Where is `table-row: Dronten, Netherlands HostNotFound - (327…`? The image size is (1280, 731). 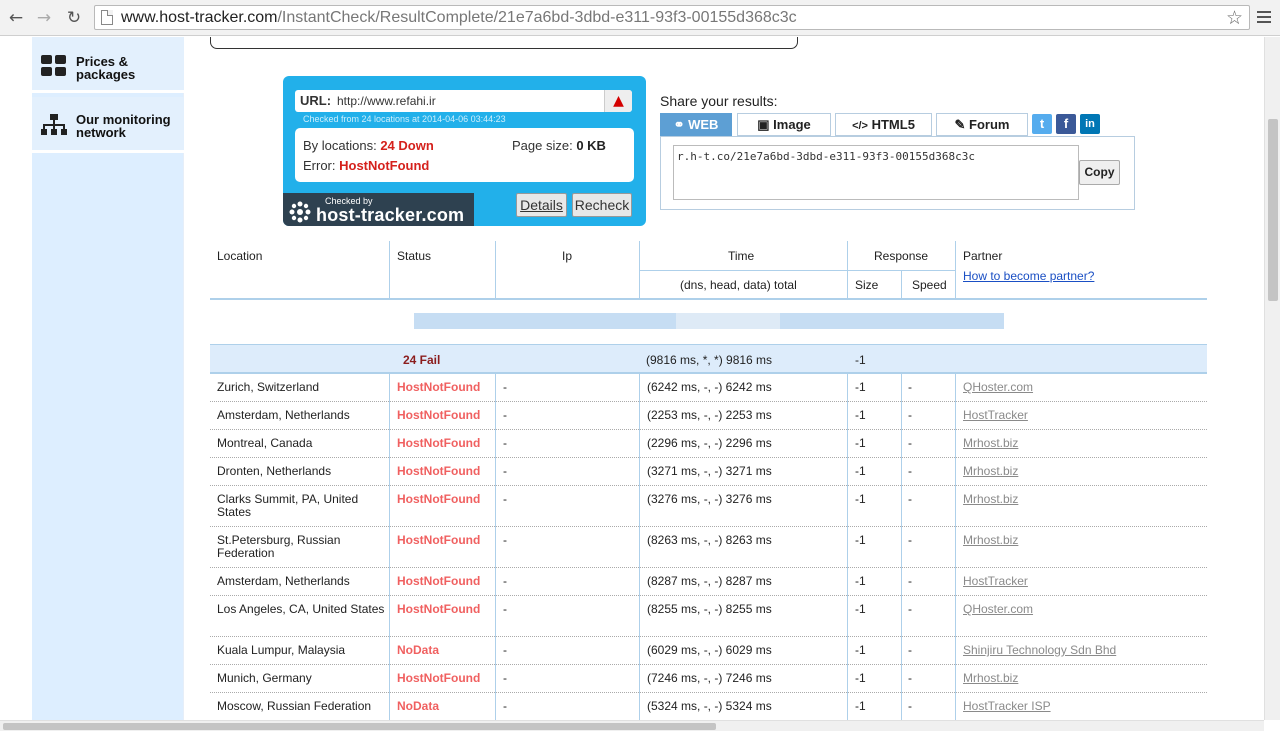 table-row: Dronten, Netherlands HostNotFound - (327… is located at coordinates (708, 472).